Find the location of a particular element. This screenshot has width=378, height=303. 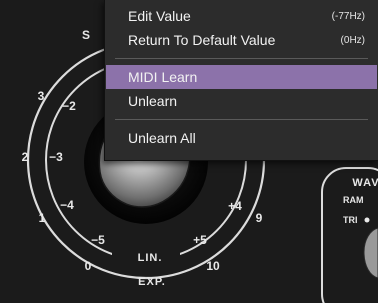

outer-scale-1: 1 is located at coordinates (42, 218).